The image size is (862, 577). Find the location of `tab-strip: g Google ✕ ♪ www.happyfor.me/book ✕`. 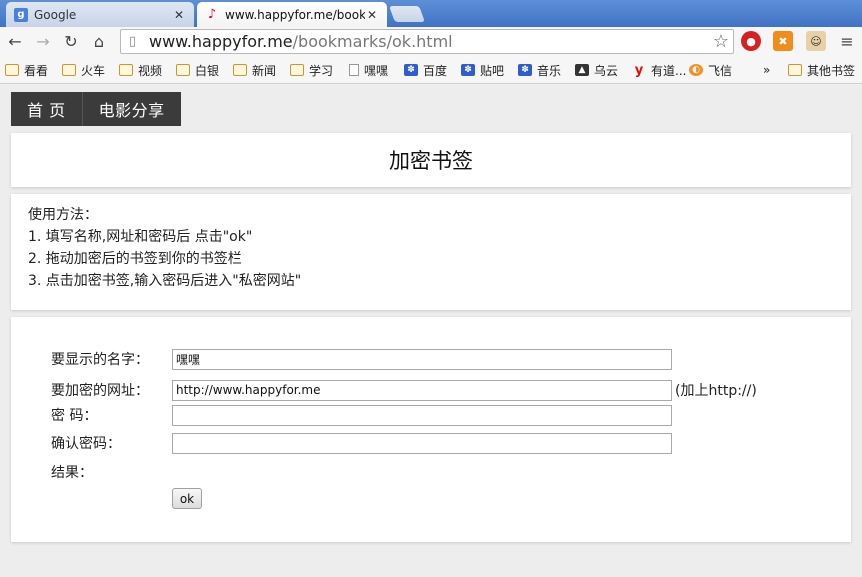

tab-strip: g Google ✕ ♪ www.happyfor.me/book ✕ is located at coordinates (431, 13).